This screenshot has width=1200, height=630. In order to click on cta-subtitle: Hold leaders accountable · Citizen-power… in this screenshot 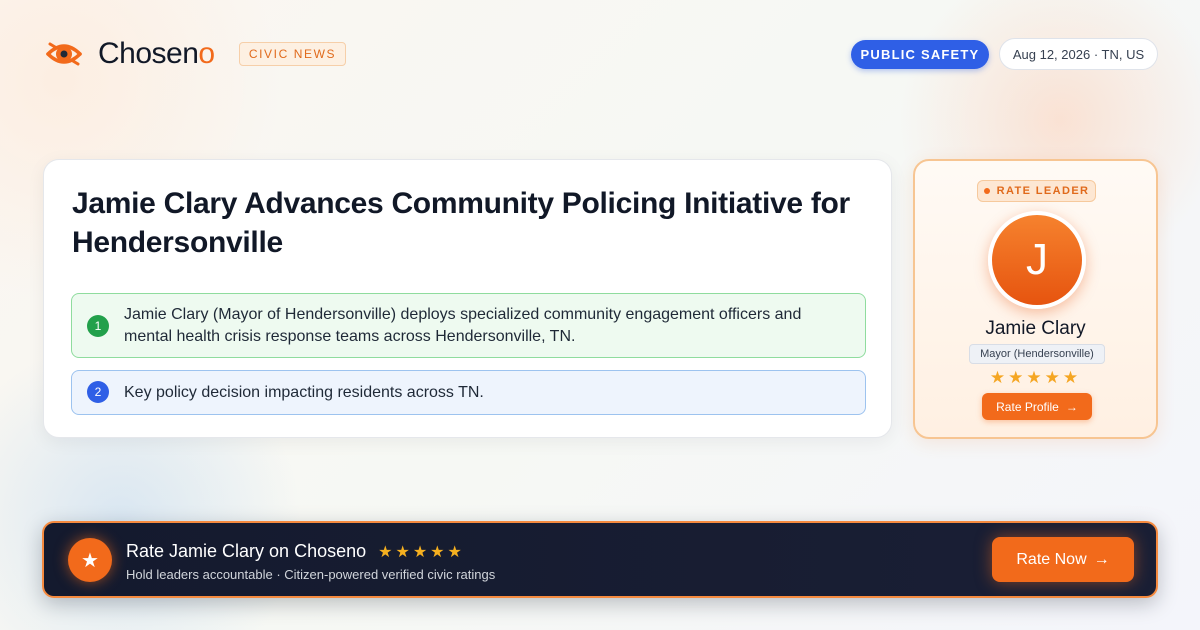, I will do `click(311, 574)`.